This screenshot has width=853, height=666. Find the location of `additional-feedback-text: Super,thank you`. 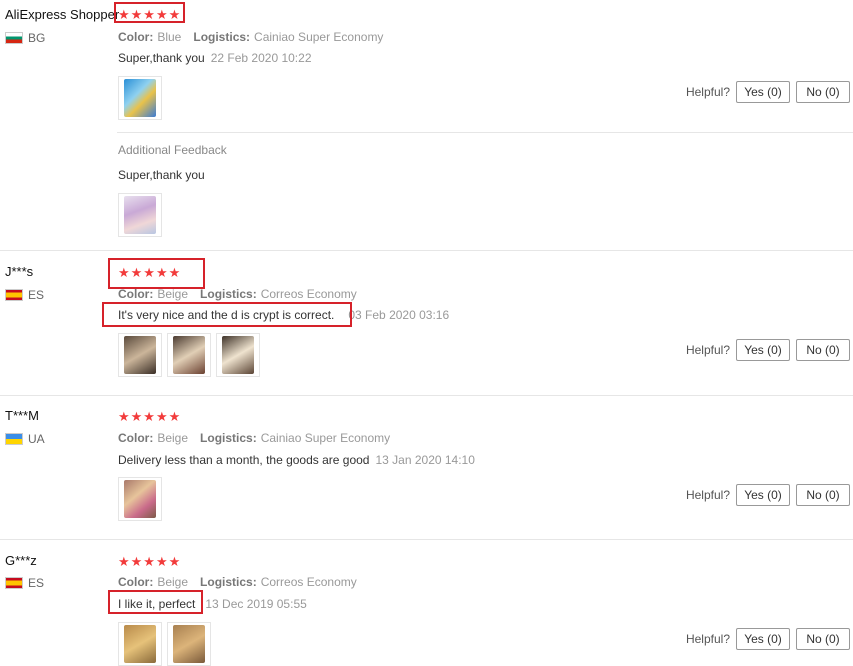

additional-feedback-text: Super,thank you is located at coordinates (161, 175).